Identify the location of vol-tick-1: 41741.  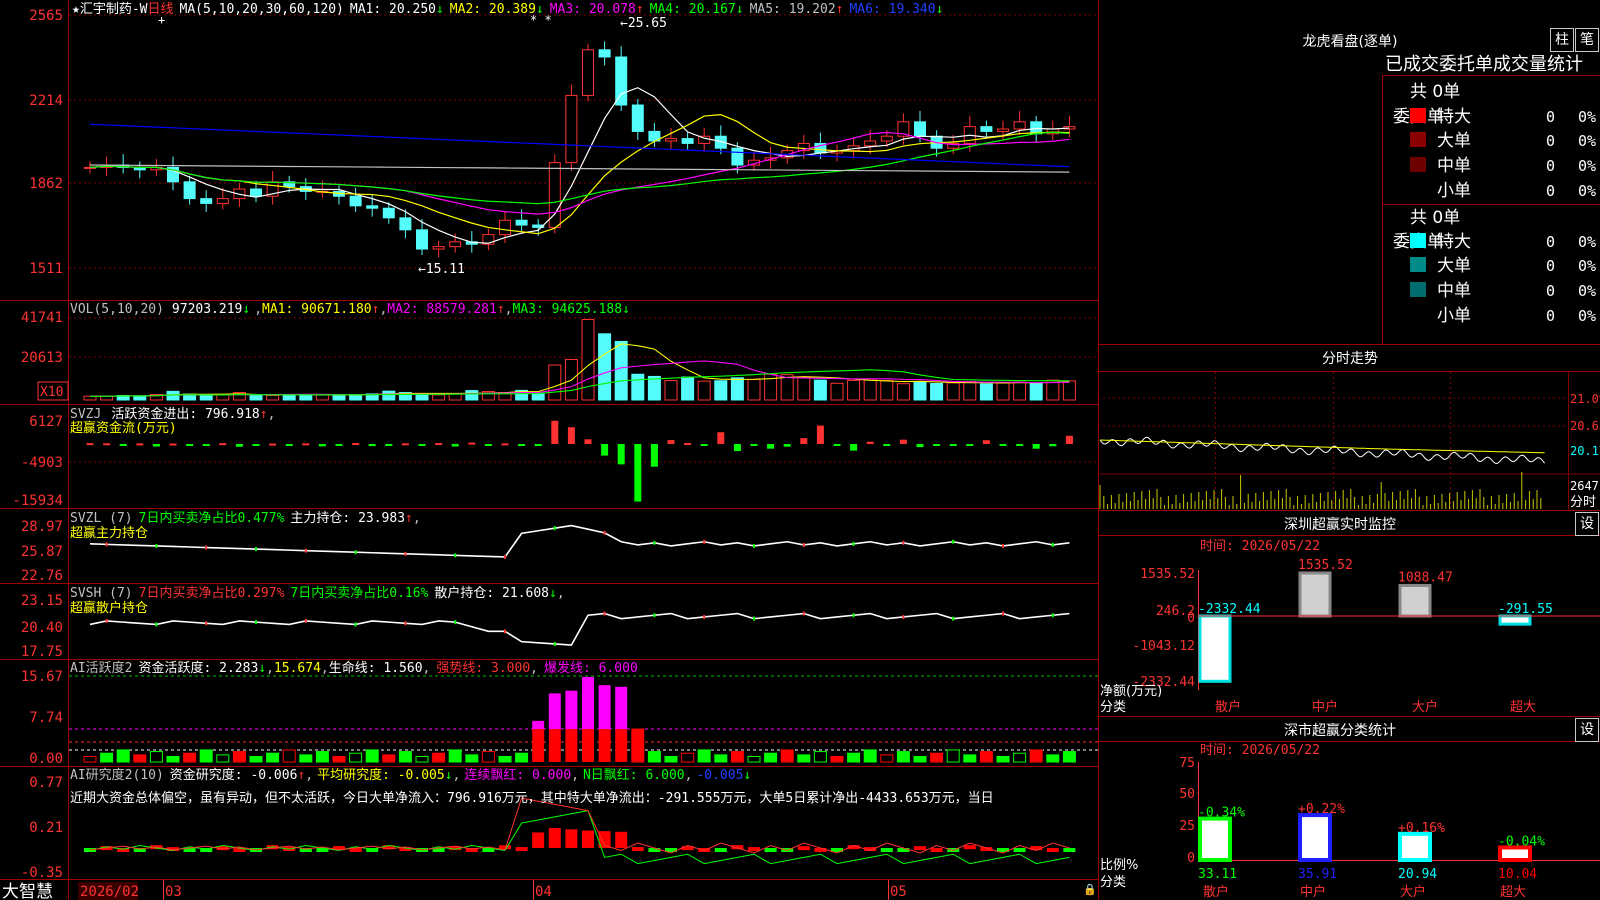
(42, 318).